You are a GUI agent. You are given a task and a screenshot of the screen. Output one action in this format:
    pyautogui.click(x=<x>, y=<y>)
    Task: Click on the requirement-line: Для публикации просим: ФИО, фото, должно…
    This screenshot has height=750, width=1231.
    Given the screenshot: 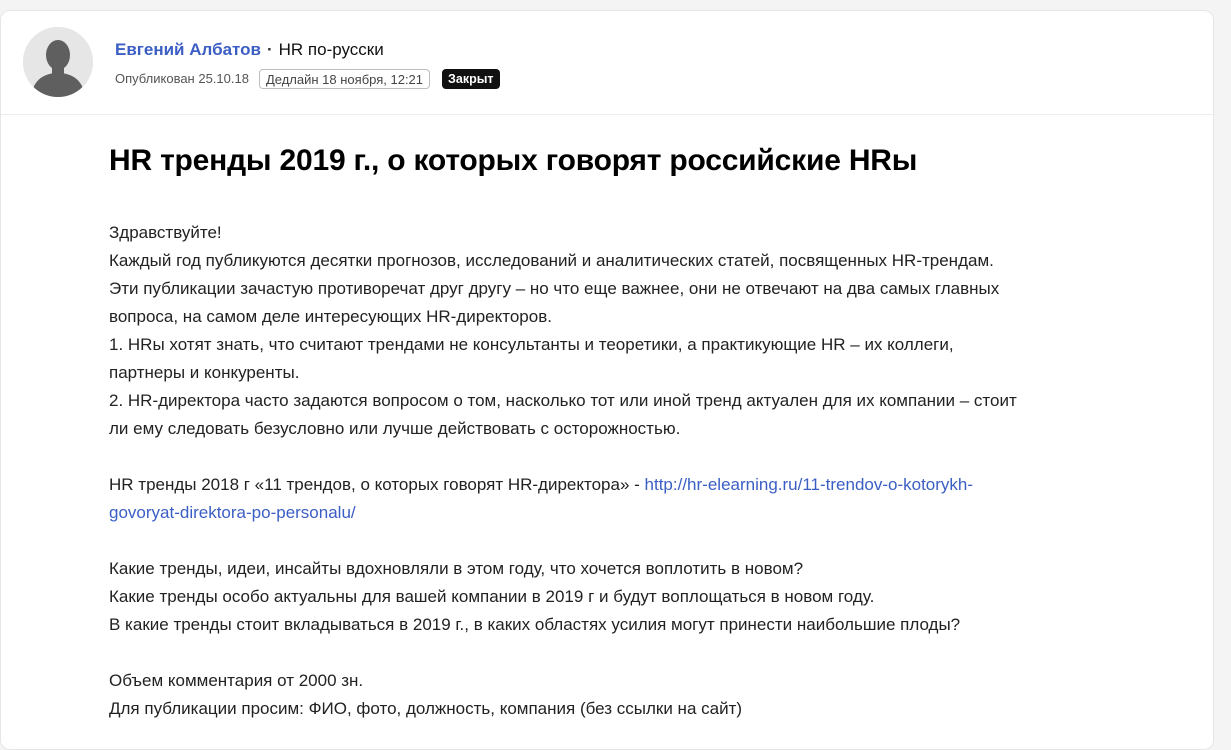 What is the action you would take?
    pyautogui.click(x=426, y=708)
    